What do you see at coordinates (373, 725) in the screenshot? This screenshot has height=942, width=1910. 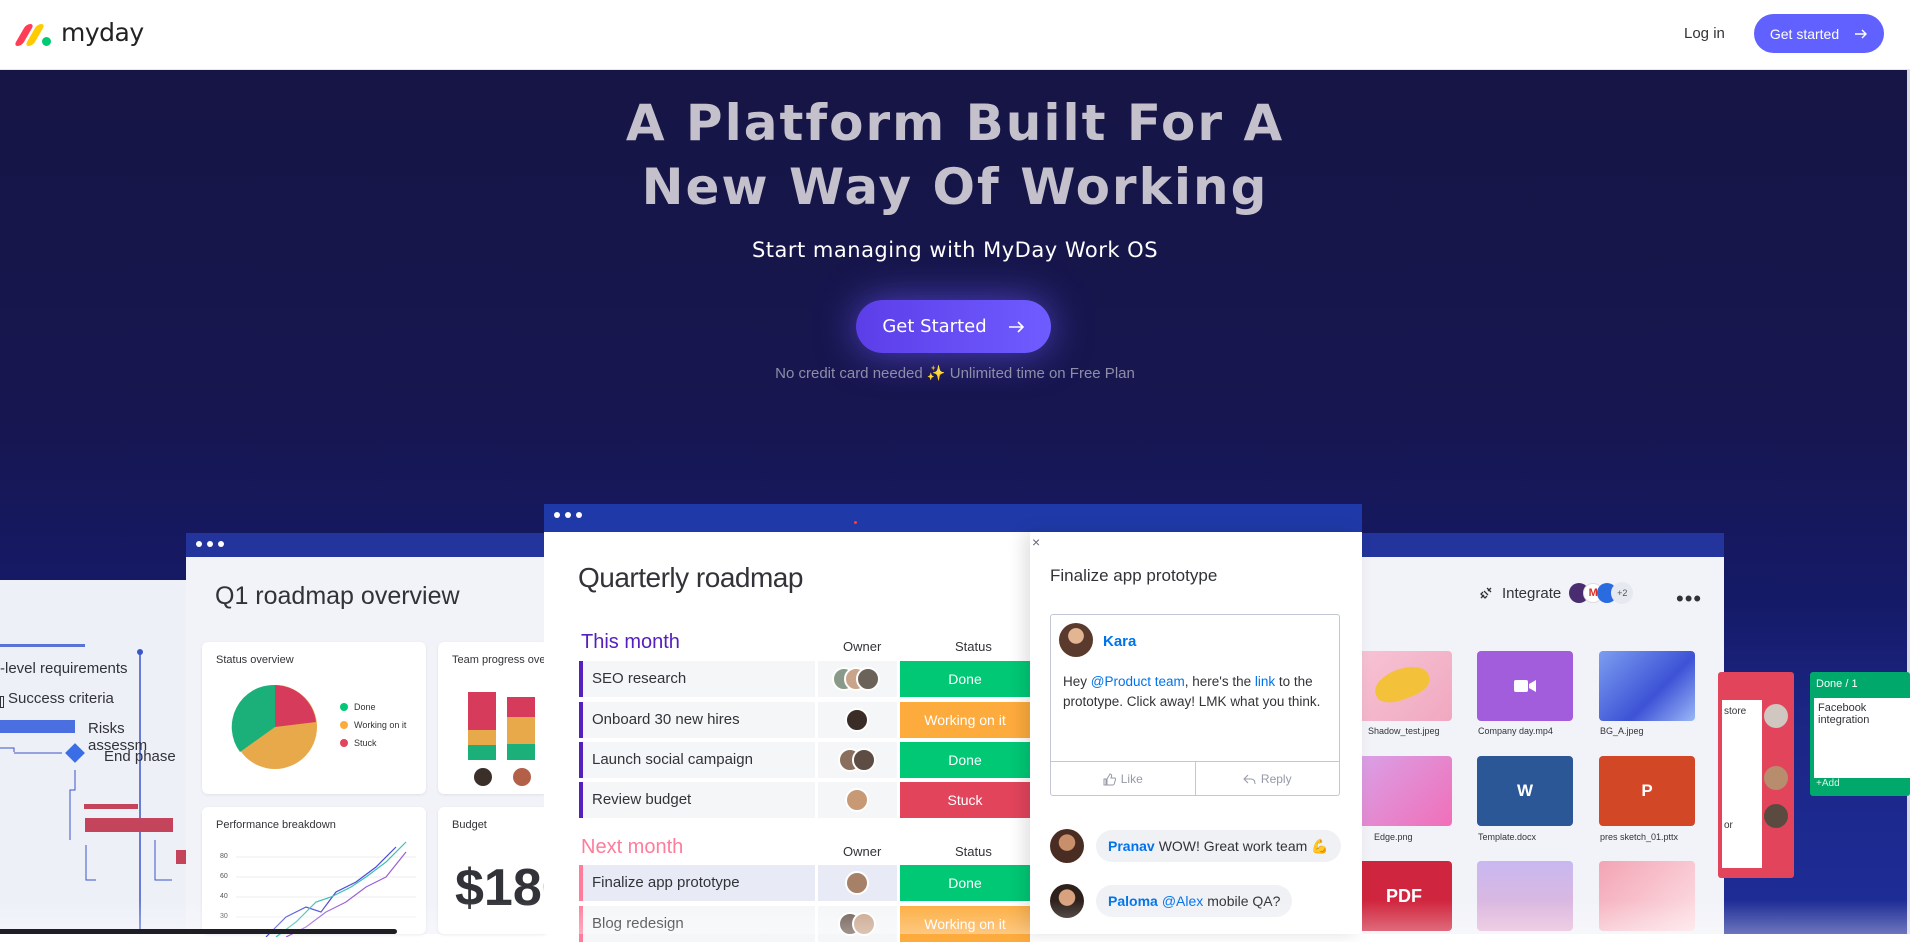 I see `legend-working: Working on it` at bounding box center [373, 725].